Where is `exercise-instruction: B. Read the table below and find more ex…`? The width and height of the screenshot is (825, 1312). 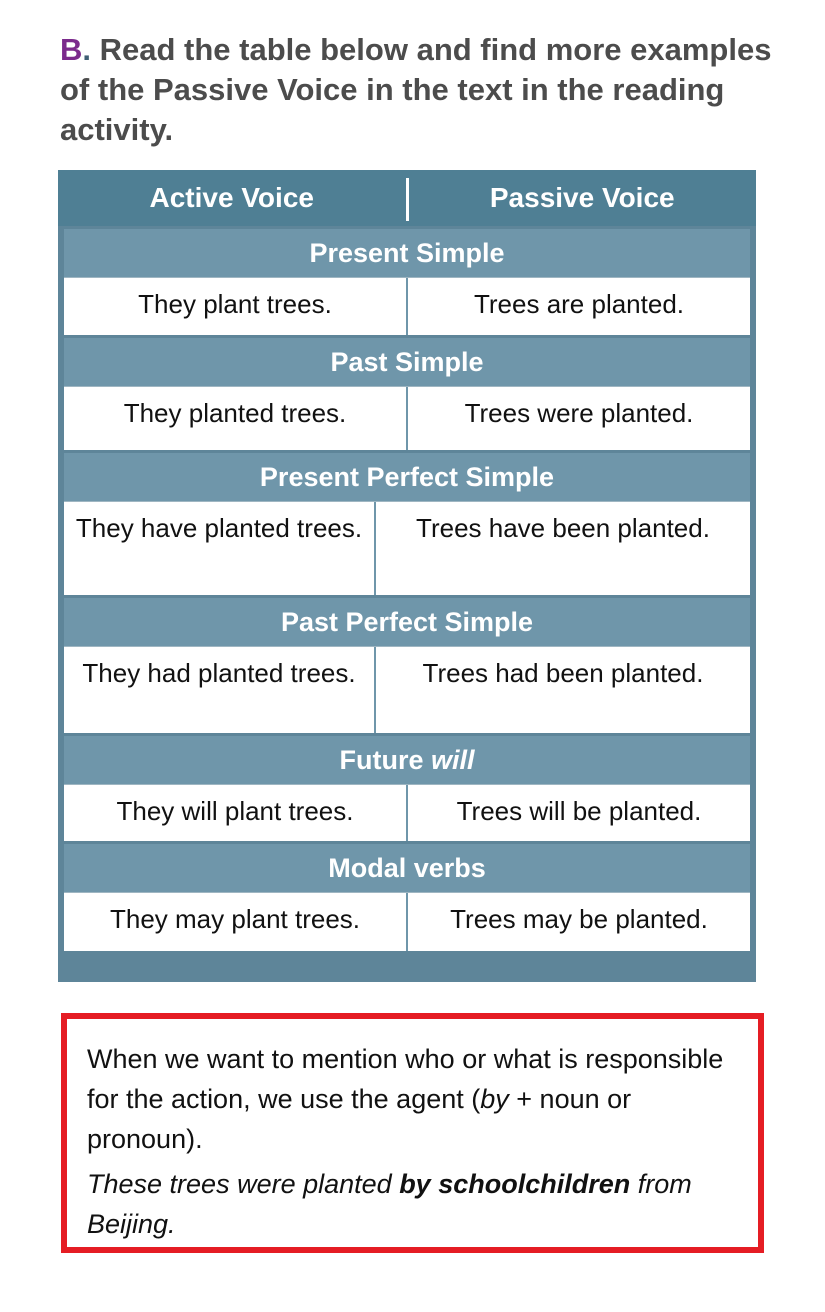 exercise-instruction: B. Read the table below and find more ex… is located at coordinates (420, 90).